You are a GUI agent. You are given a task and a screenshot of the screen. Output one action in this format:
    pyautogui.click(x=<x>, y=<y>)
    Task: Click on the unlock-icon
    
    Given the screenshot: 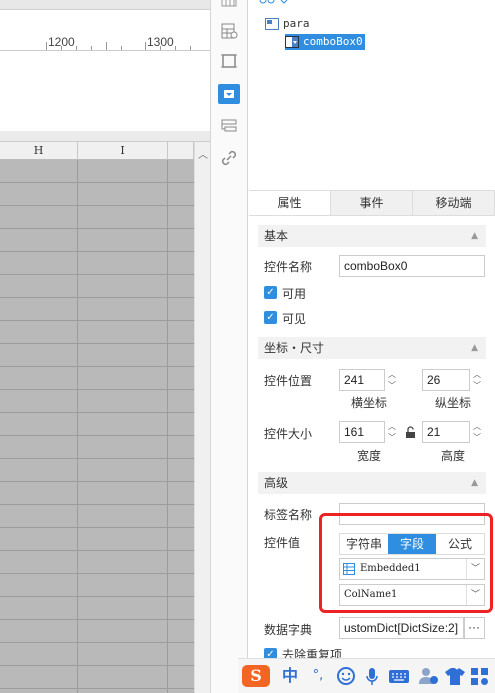 What is the action you would take?
    pyautogui.click(x=410, y=432)
    